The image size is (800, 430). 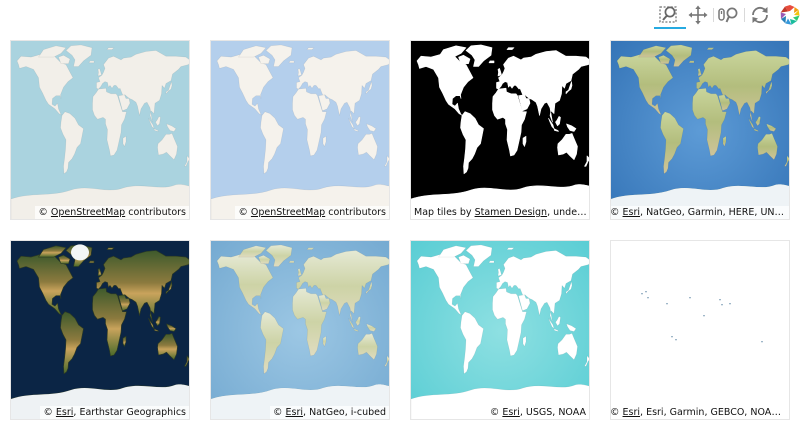 What do you see at coordinates (344, 412) in the screenshot?
I see `attribution-suffix: , NatGeo, i-cubed` at bounding box center [344, 412].